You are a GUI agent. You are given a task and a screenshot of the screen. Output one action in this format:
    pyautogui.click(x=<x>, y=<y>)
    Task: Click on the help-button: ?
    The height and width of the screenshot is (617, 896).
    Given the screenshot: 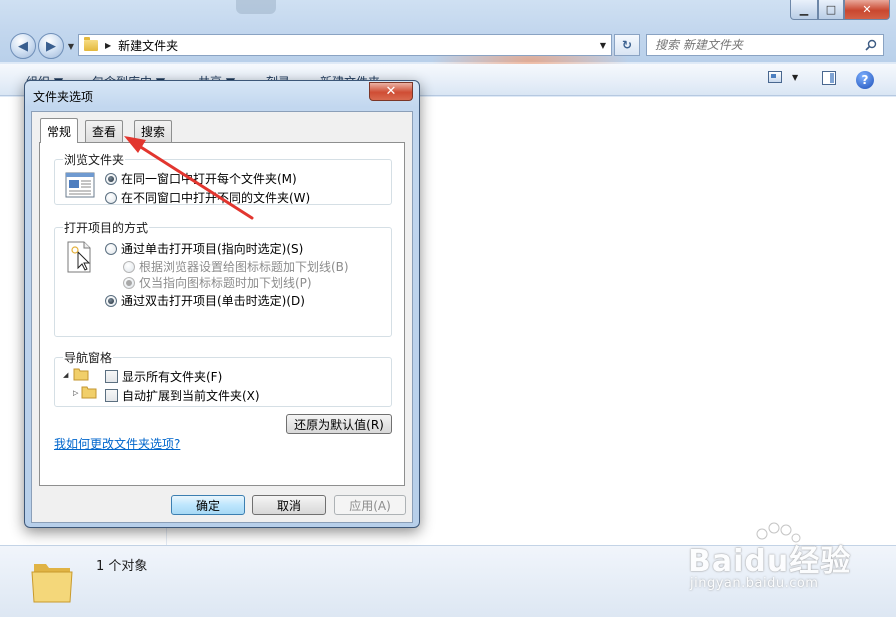 What is the action you would take?
    pyautogui.click(x=865, y=80)
    